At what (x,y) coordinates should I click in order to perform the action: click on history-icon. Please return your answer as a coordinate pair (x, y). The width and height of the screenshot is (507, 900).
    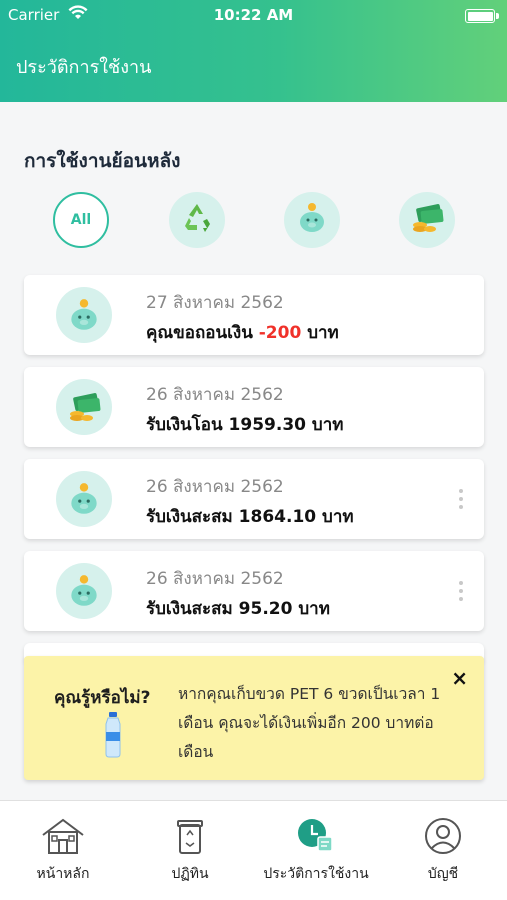
    Looking at the image, I should click on (316, 837).